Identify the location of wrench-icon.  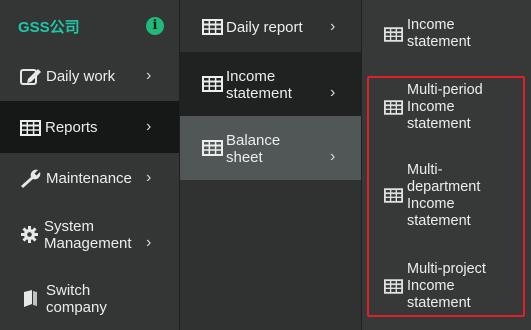
(31, 178).